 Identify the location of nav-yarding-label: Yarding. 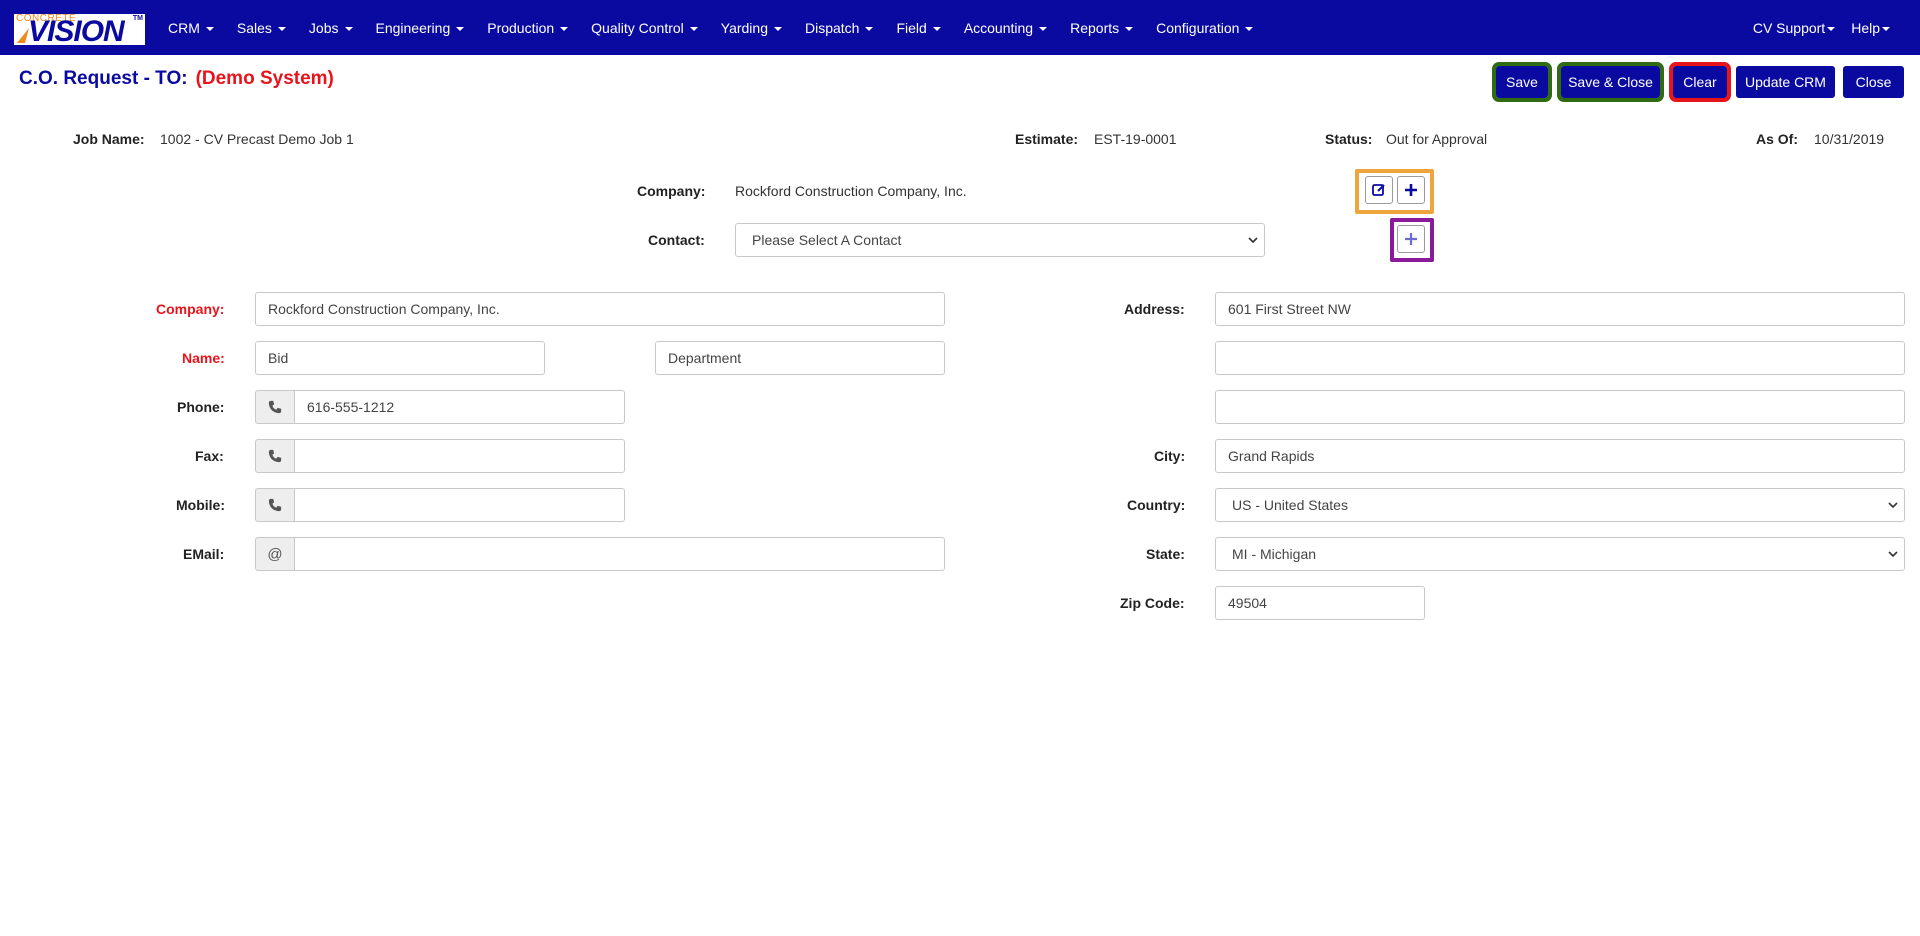
(744, 27).